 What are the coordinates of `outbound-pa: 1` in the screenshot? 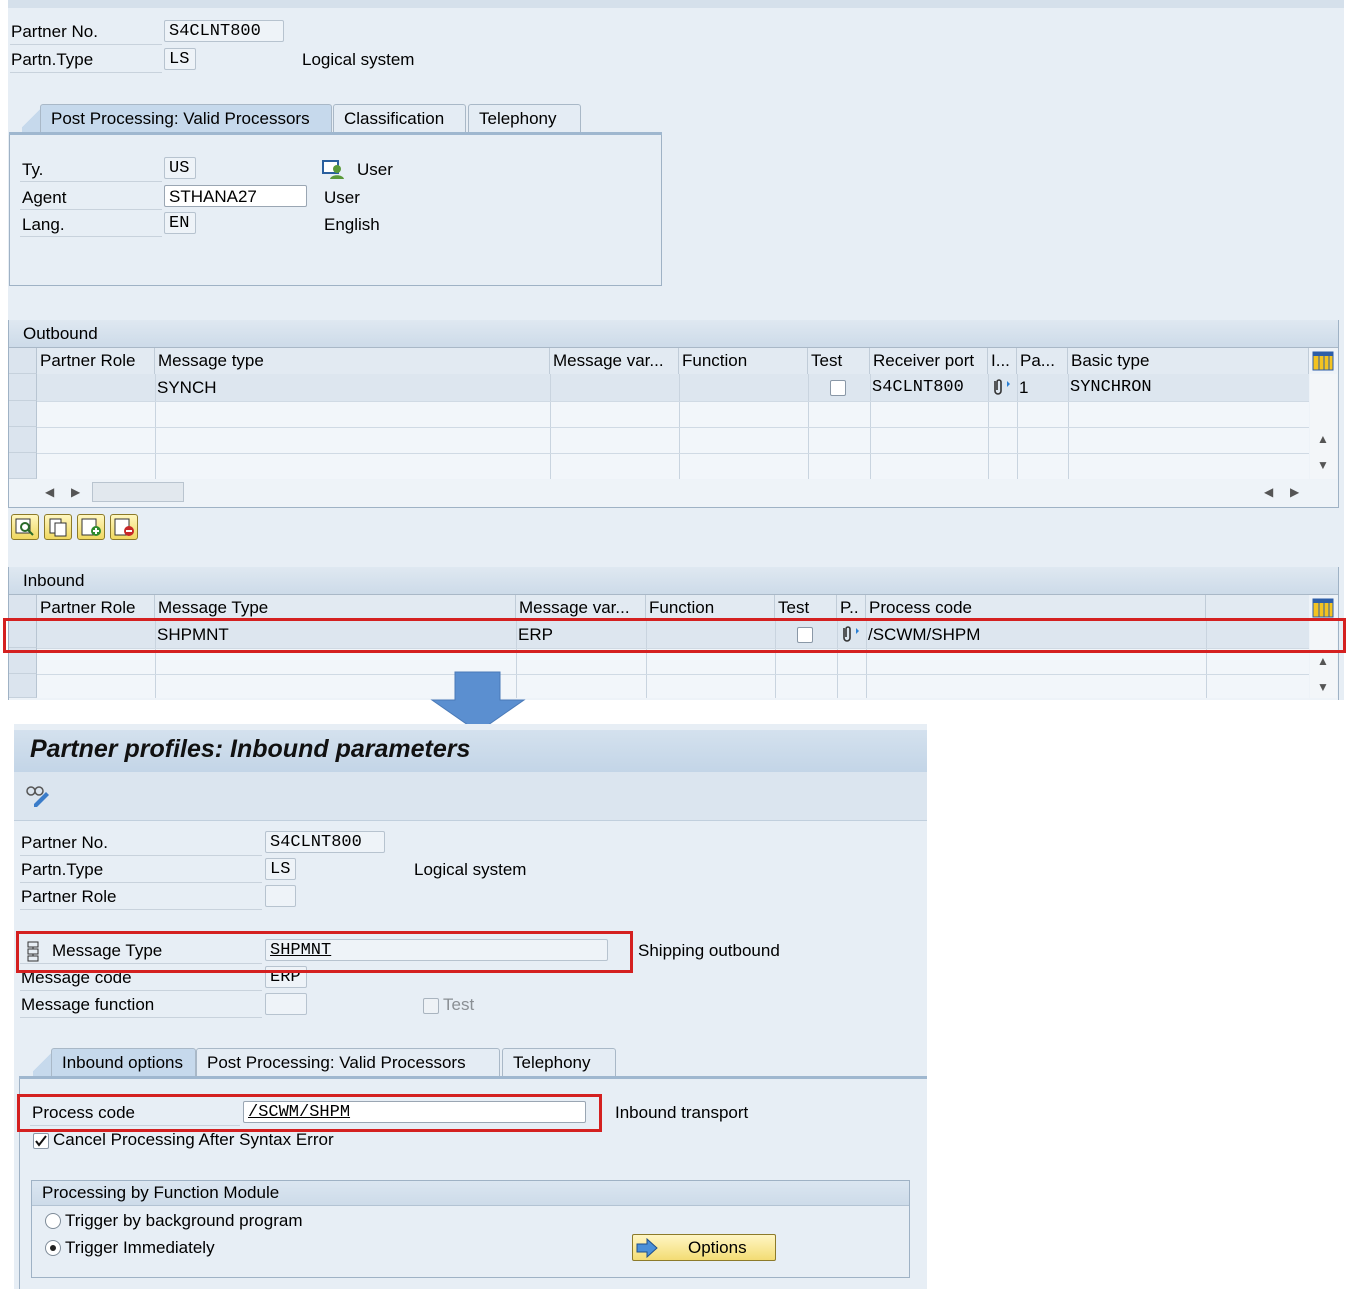 It's located at (1023, 388).